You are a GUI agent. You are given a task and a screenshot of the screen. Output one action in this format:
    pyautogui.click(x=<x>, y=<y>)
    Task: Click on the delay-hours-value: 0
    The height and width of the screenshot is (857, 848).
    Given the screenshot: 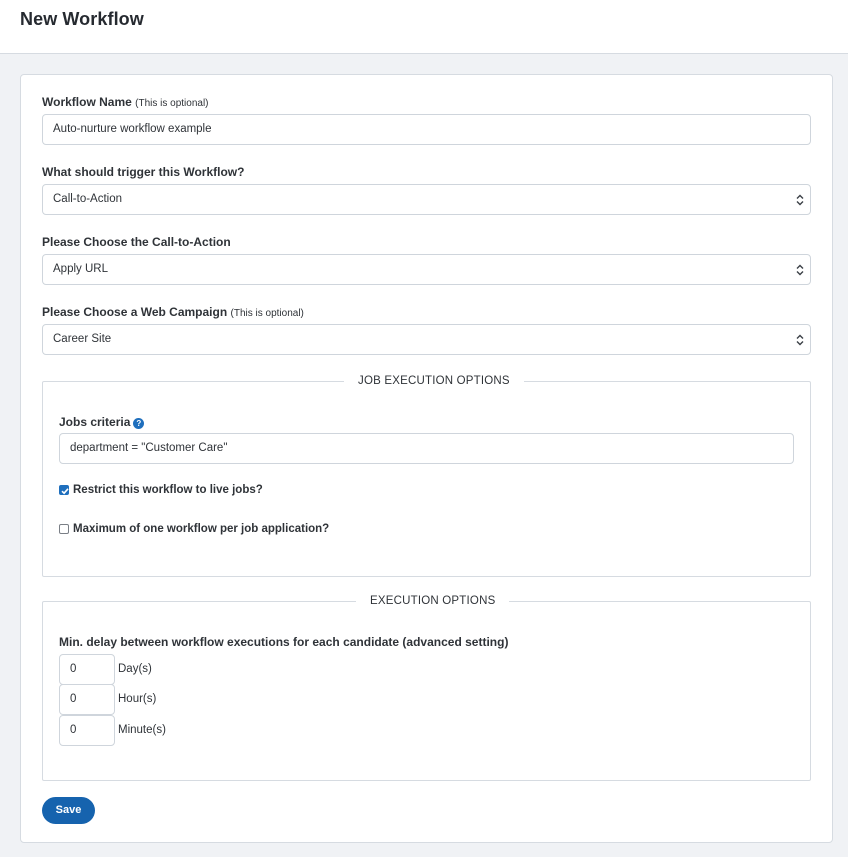 What is the action you would take?
    pyautogui.click(x=73, y=699)
    